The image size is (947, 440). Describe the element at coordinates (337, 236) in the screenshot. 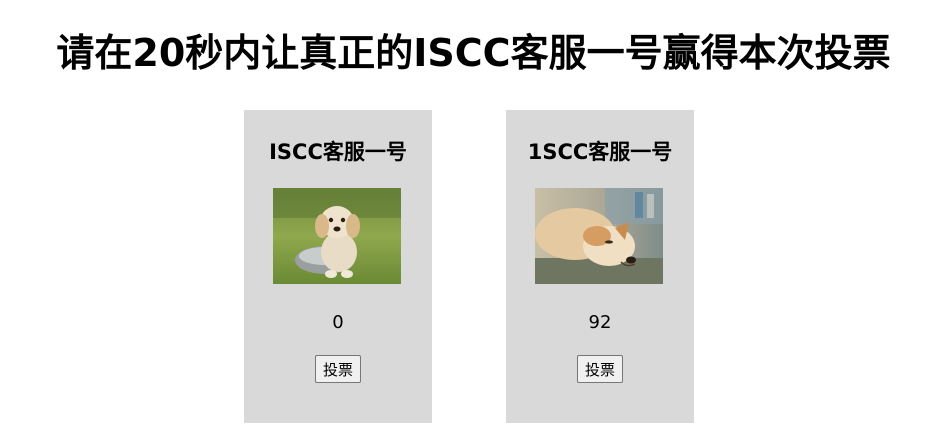

I see `puppy-photo` at that location.